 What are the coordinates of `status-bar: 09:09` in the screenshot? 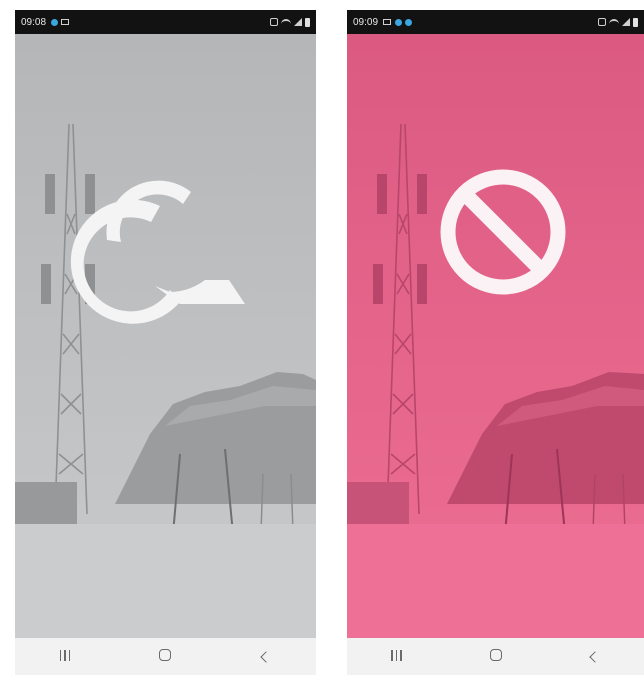 It's located at (495, 22).